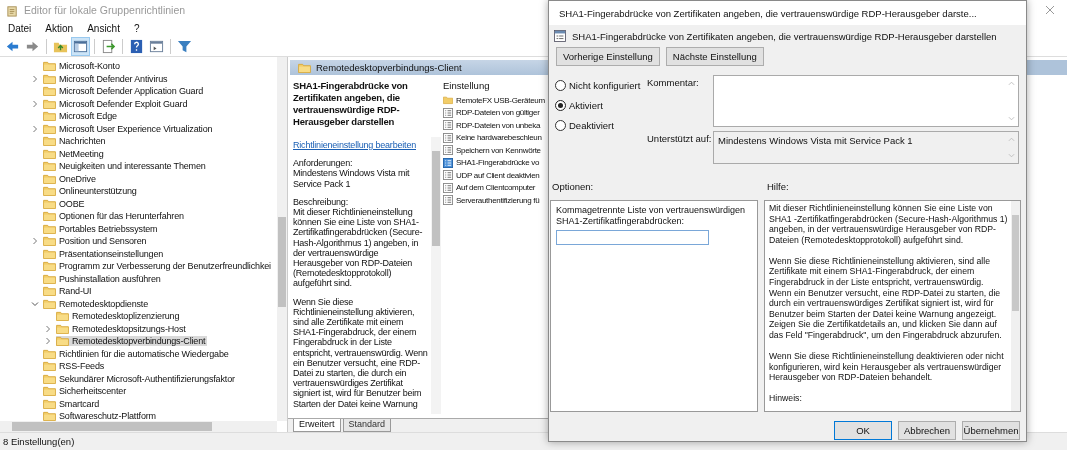 This screenshot has height=450, width=1067. What do you see at coordinates (887, 367) in the screenshot?
I see `help-text: Wenn Sie diese Richtlinieneinstellung deaktivieren oder nicht konfigurieren, wird kein Herausgeber als vertrauenswürdiger Herausgeber von RDP-Dateien behandelt.` at bounding box center [887, 367].